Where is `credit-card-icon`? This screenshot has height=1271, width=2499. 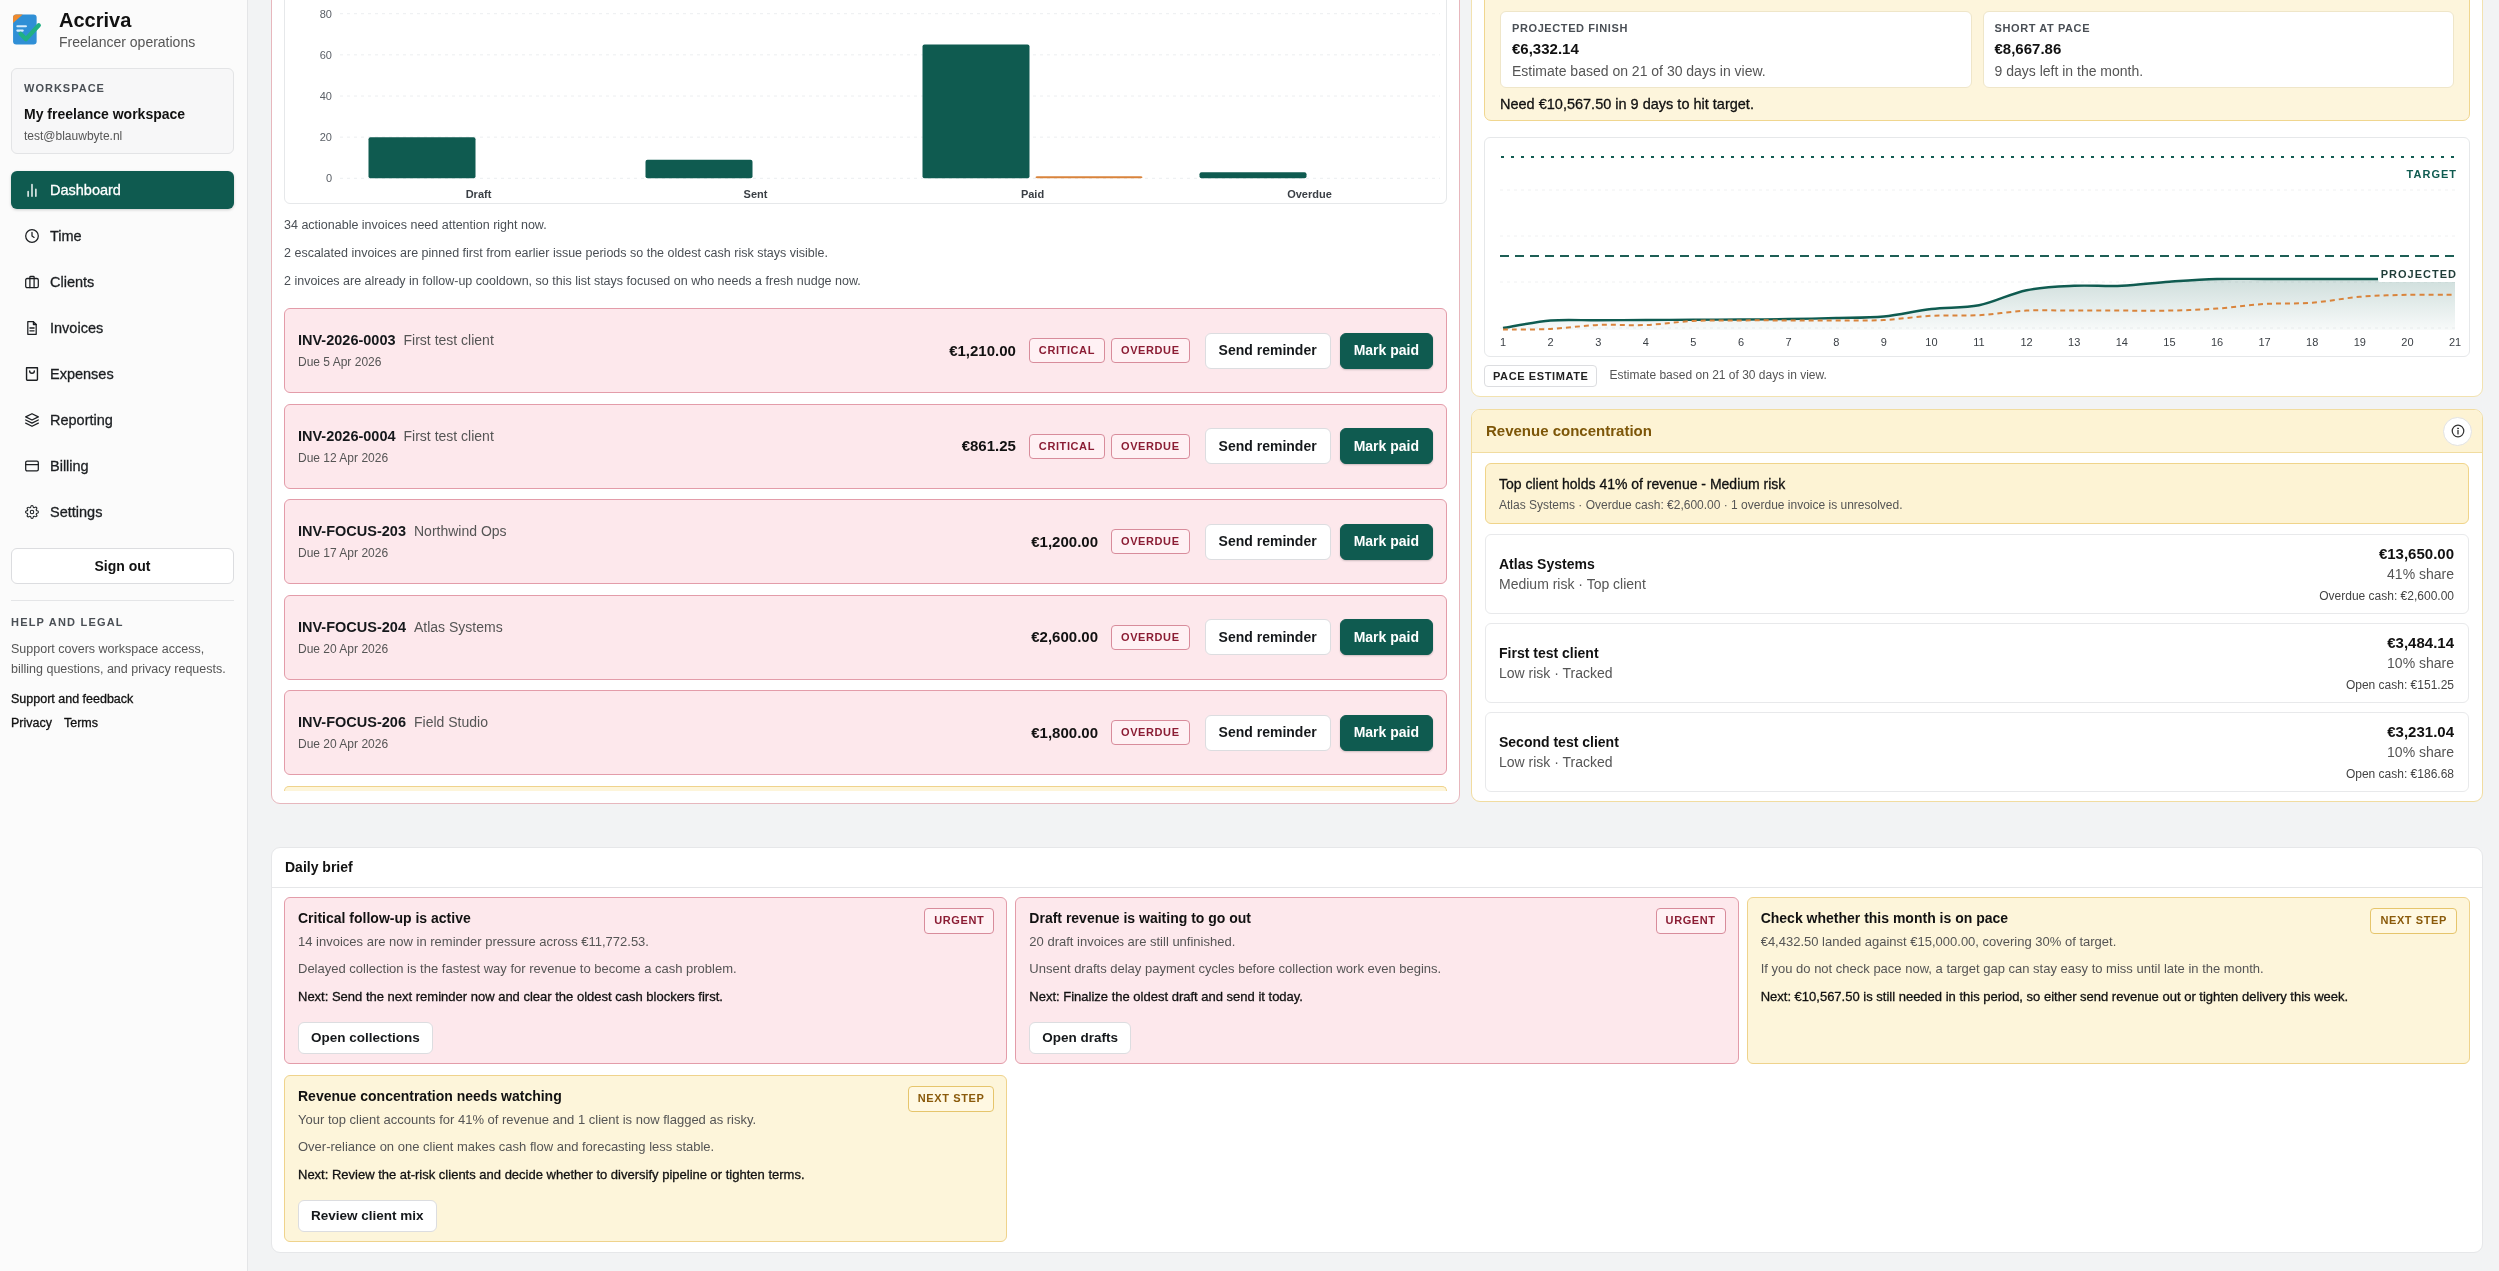 credit-card-icon is located at coordinates (32, 466).